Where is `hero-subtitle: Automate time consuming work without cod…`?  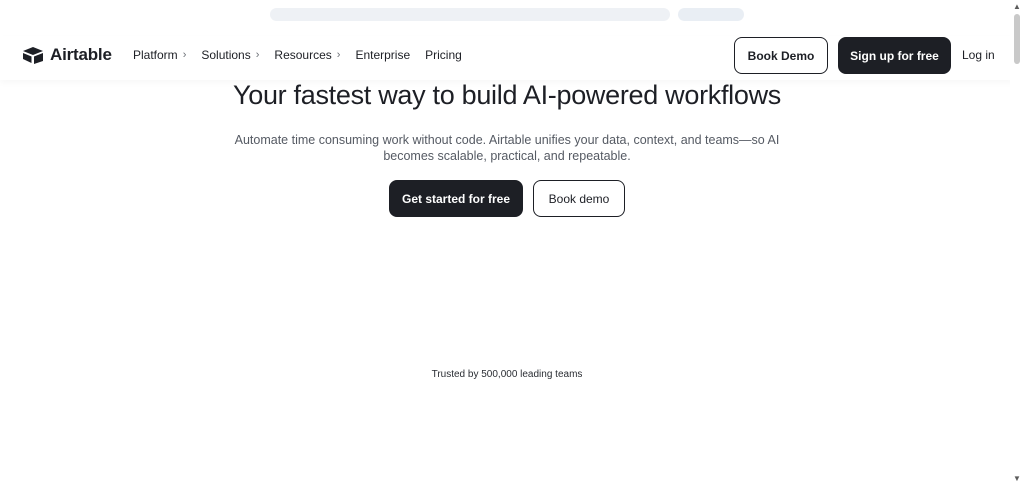 hero-subtitle: Automate time consuming work without cod… is located at coordinates (507, 148).